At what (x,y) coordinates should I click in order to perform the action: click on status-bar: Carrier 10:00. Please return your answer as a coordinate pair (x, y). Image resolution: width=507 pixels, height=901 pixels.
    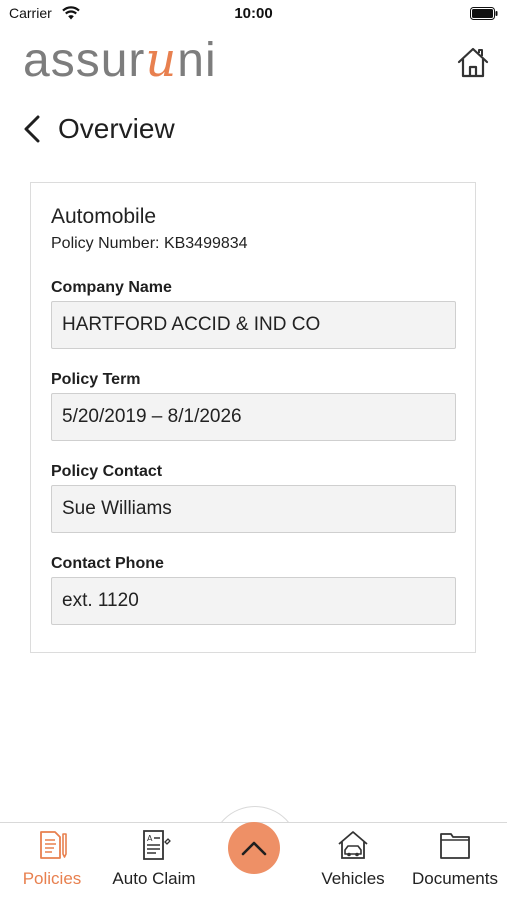
    Looking at the image, I should click on (253, 14).